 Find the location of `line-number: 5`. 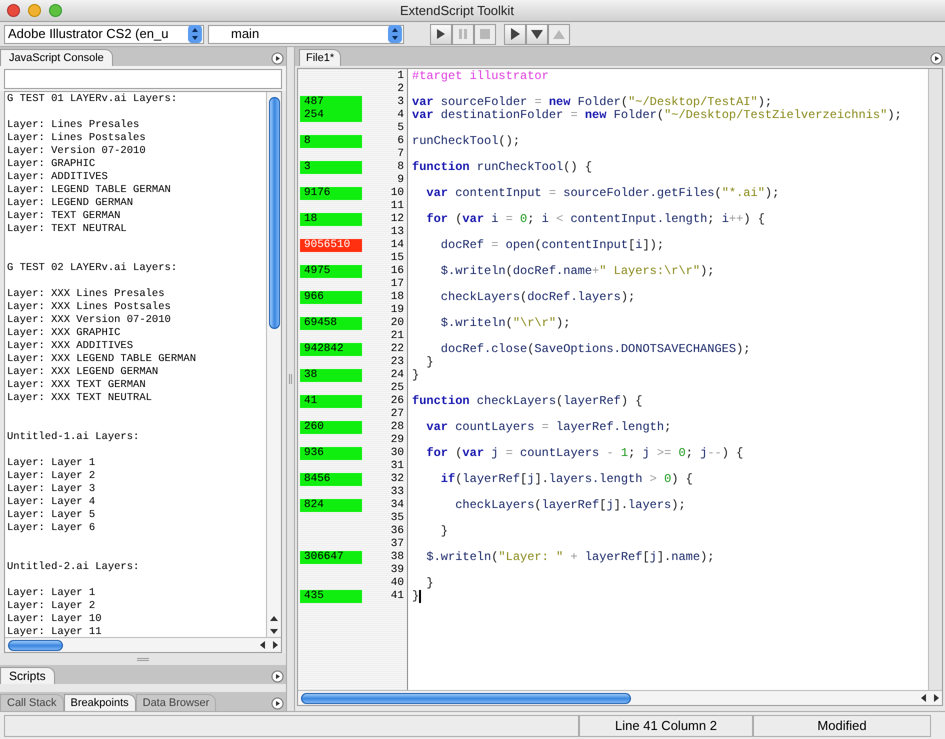

line-number: 5 is located at coordinates (400, 128).